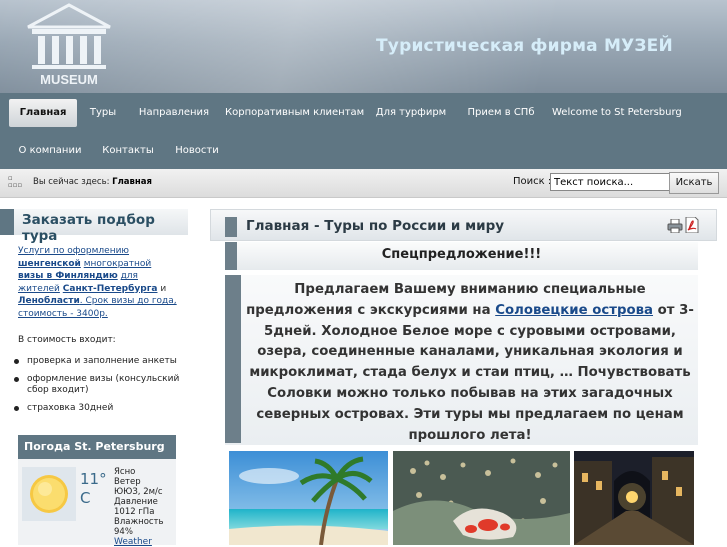  I want to click on nav-item-corporate: Корпоративным клиентам, so click(294, 113).